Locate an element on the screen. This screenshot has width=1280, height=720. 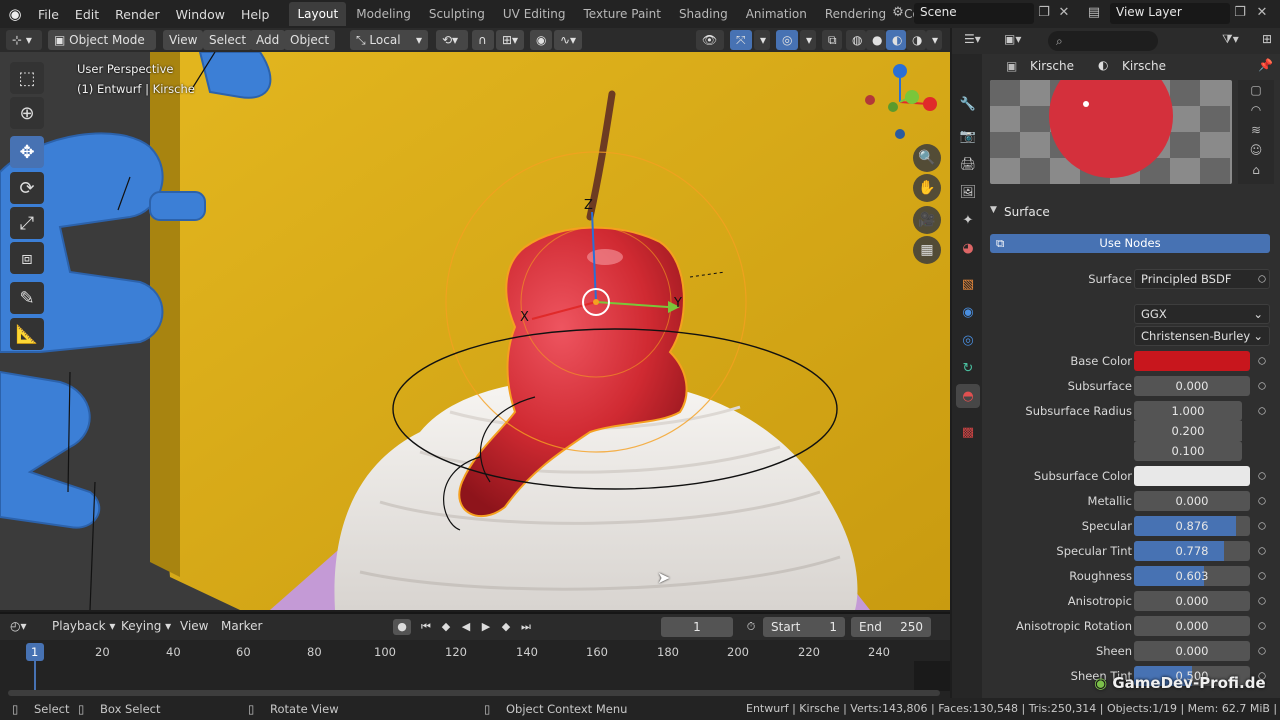
proportional-edit-icon: ◉ is located at coordinates (541, 40).